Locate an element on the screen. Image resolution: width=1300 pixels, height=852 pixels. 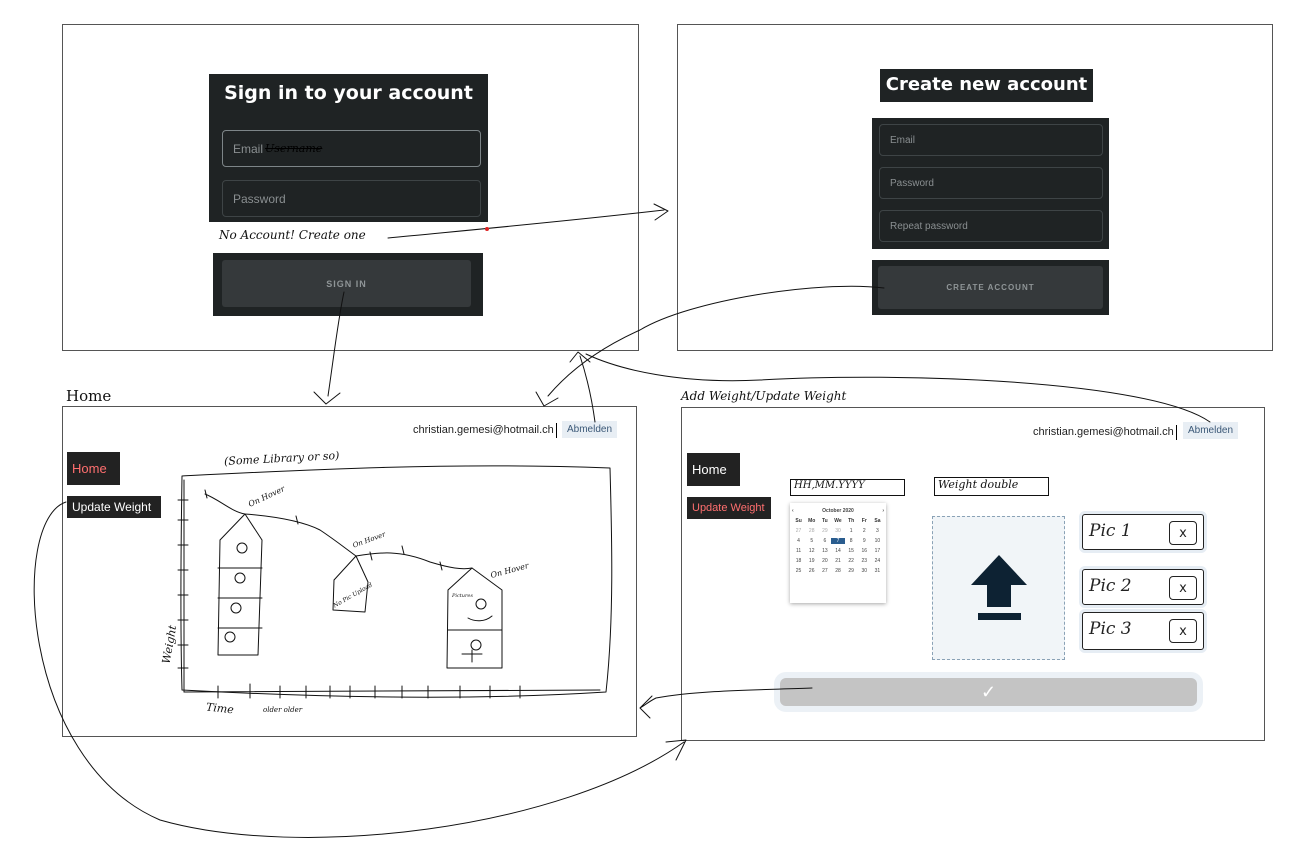
calendar-day: 10 is located at coordinates (877, 541).